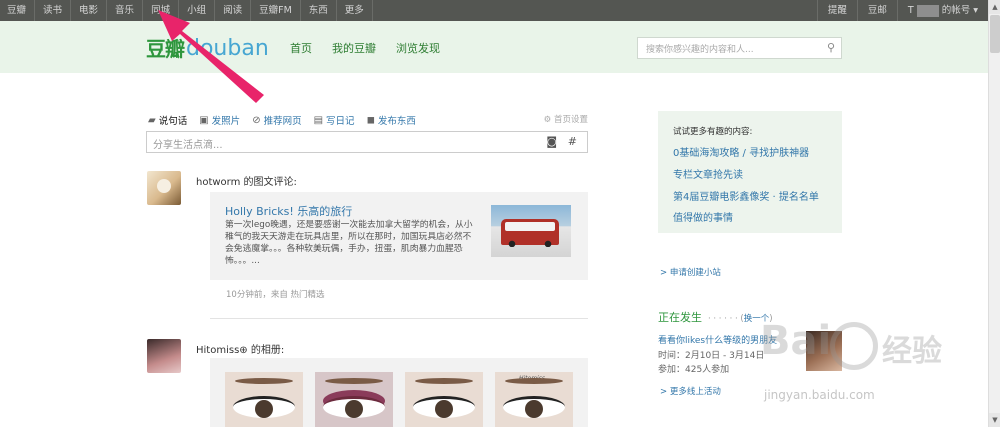 Image resolution: width=1000 pixels, height=427 pixels. What do you see at coordinates (746, 195) in the screenshot?
I see `discover-link: 第4届豆瓣电影鑫像奖 · 提名名单` at bounding box center [746, 195].